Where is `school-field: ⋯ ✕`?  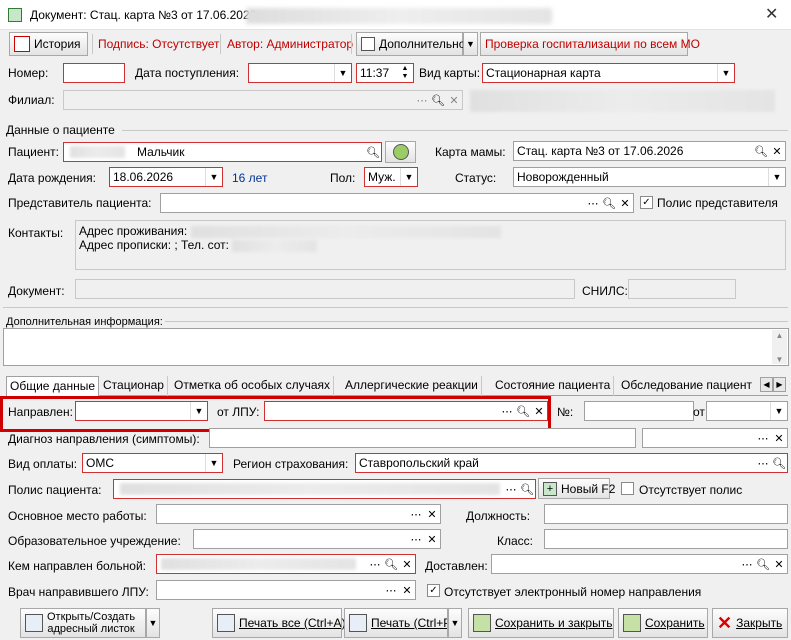 school-field: ⋯ ✕ is located at coordinates (317, 539).